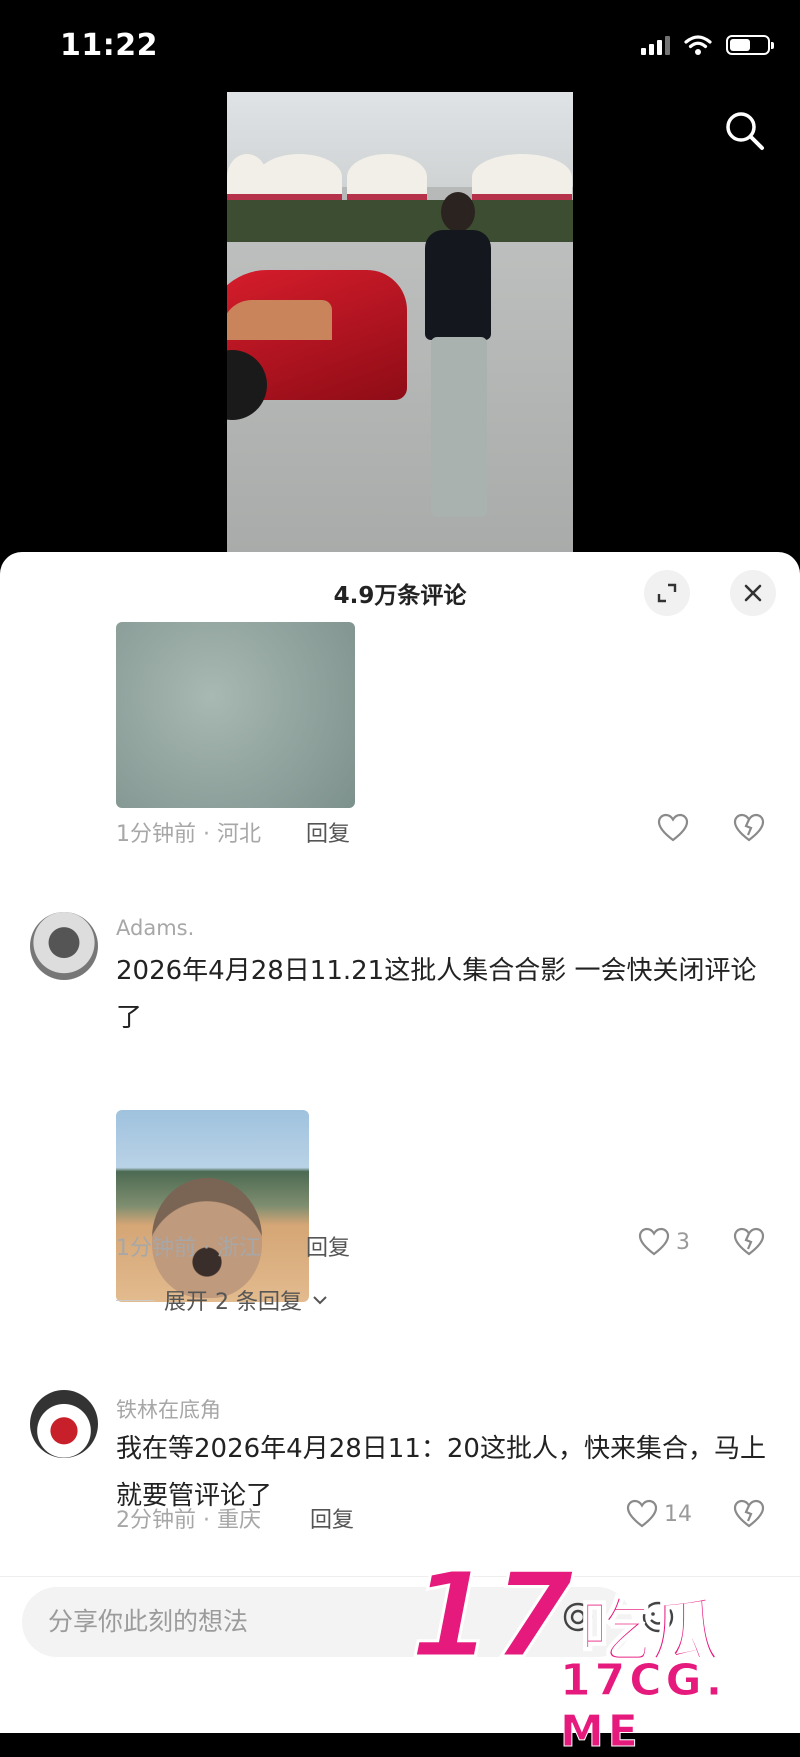 This screenshot has width=800, height=1757. What do you see at coordinates (457, 367) in the screenshot?
I see `person-image` at bounding box center [457, 367].